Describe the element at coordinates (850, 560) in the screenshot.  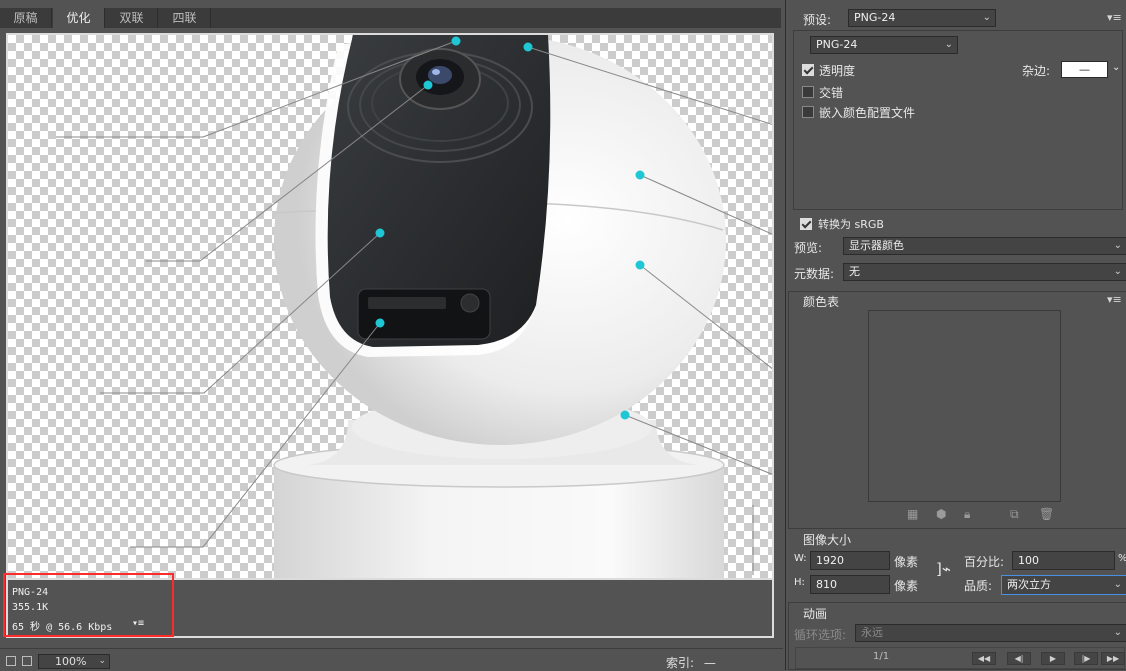
I see `width-input: 1920` at that location.